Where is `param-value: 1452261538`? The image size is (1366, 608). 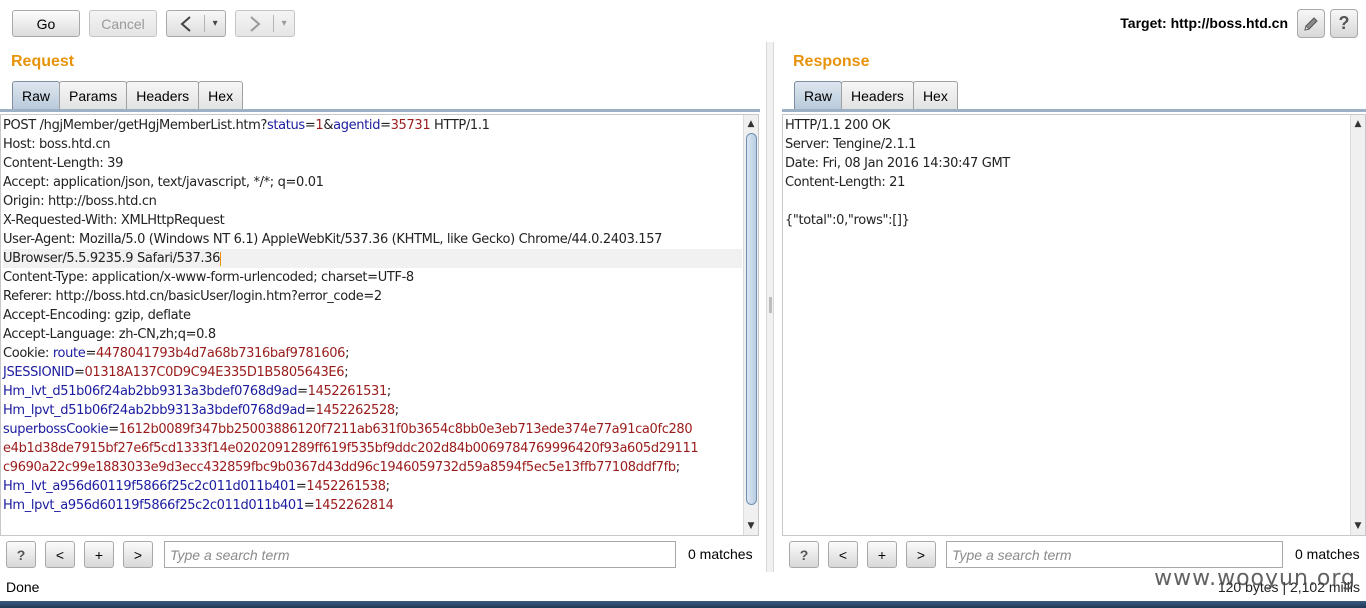
param-value: 1452261538 is located at coordinates (346, 486).